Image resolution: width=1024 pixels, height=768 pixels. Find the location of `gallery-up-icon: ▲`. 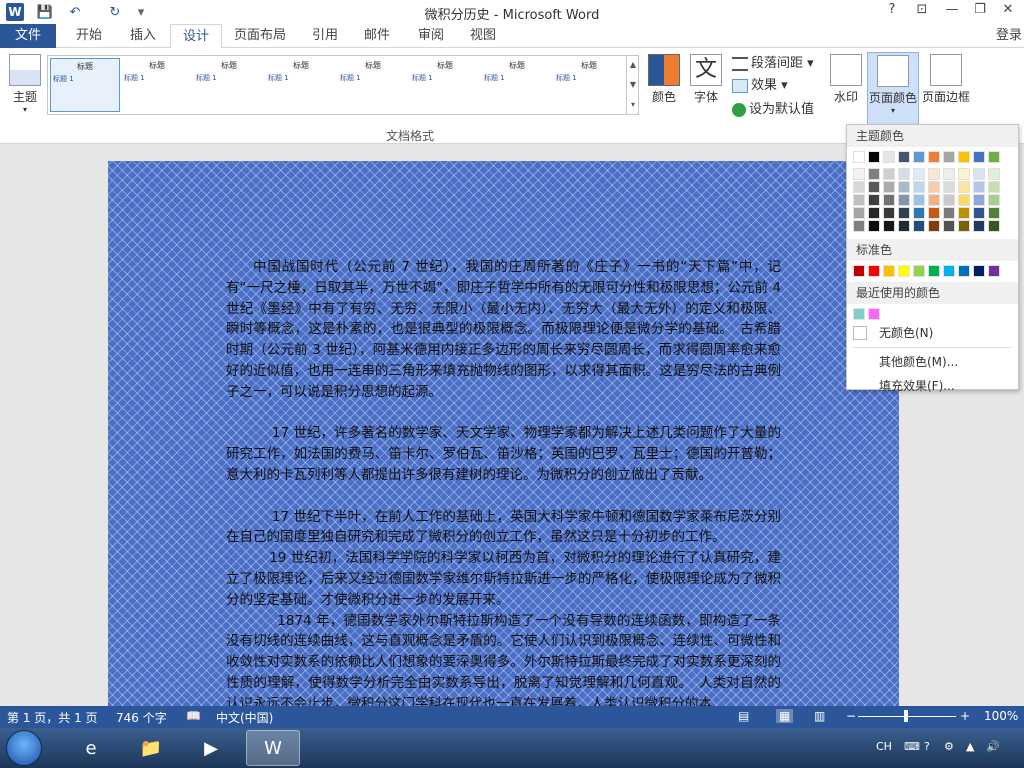

gallery-up-icon: ▲ is located at coordinates (633, 65).